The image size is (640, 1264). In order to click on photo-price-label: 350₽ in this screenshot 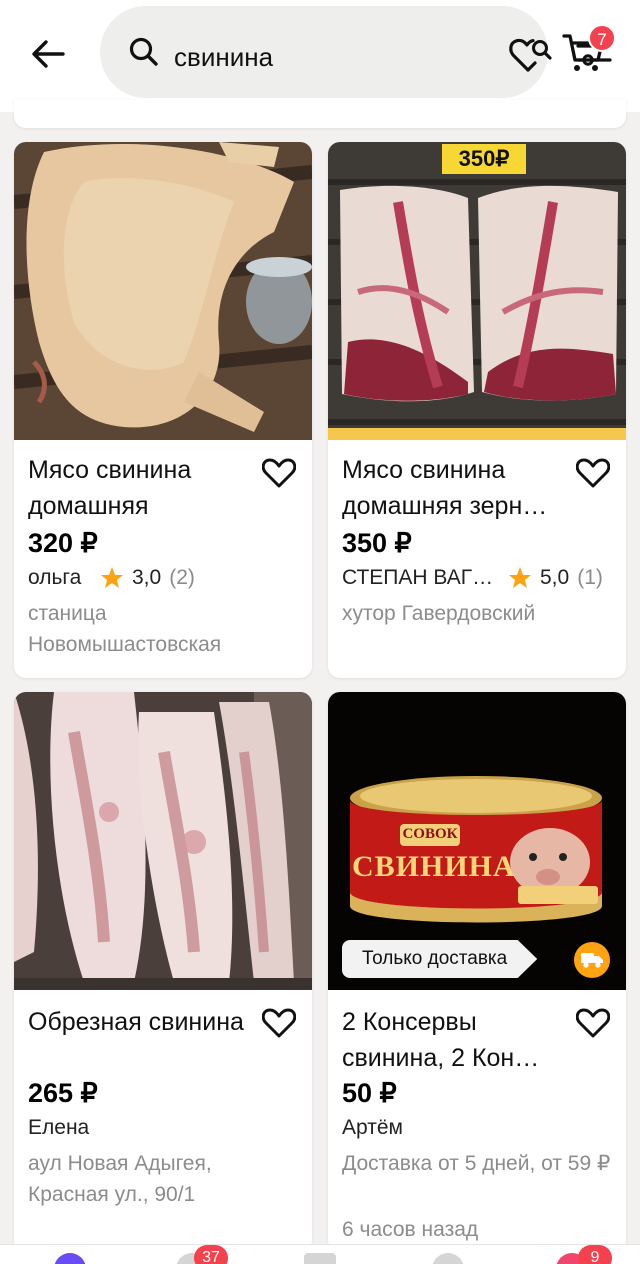, I will do `click(484, 158)`.